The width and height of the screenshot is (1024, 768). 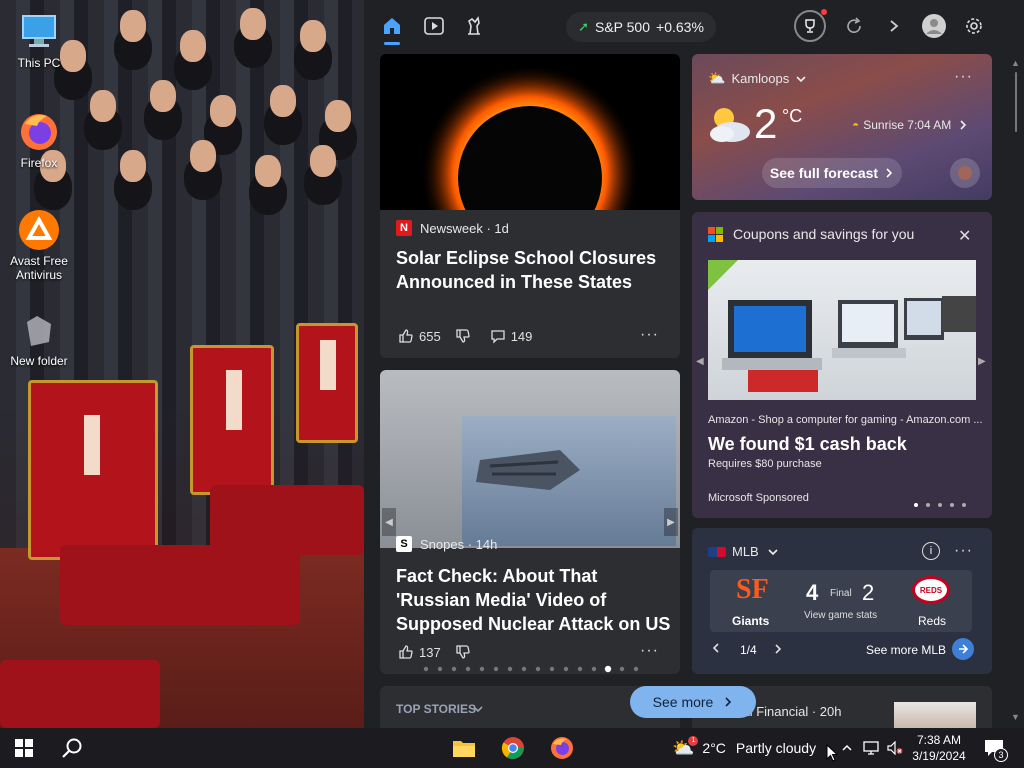 I want to click on desktop-icon-firefox: Firefox, so click(x=39, y=140).